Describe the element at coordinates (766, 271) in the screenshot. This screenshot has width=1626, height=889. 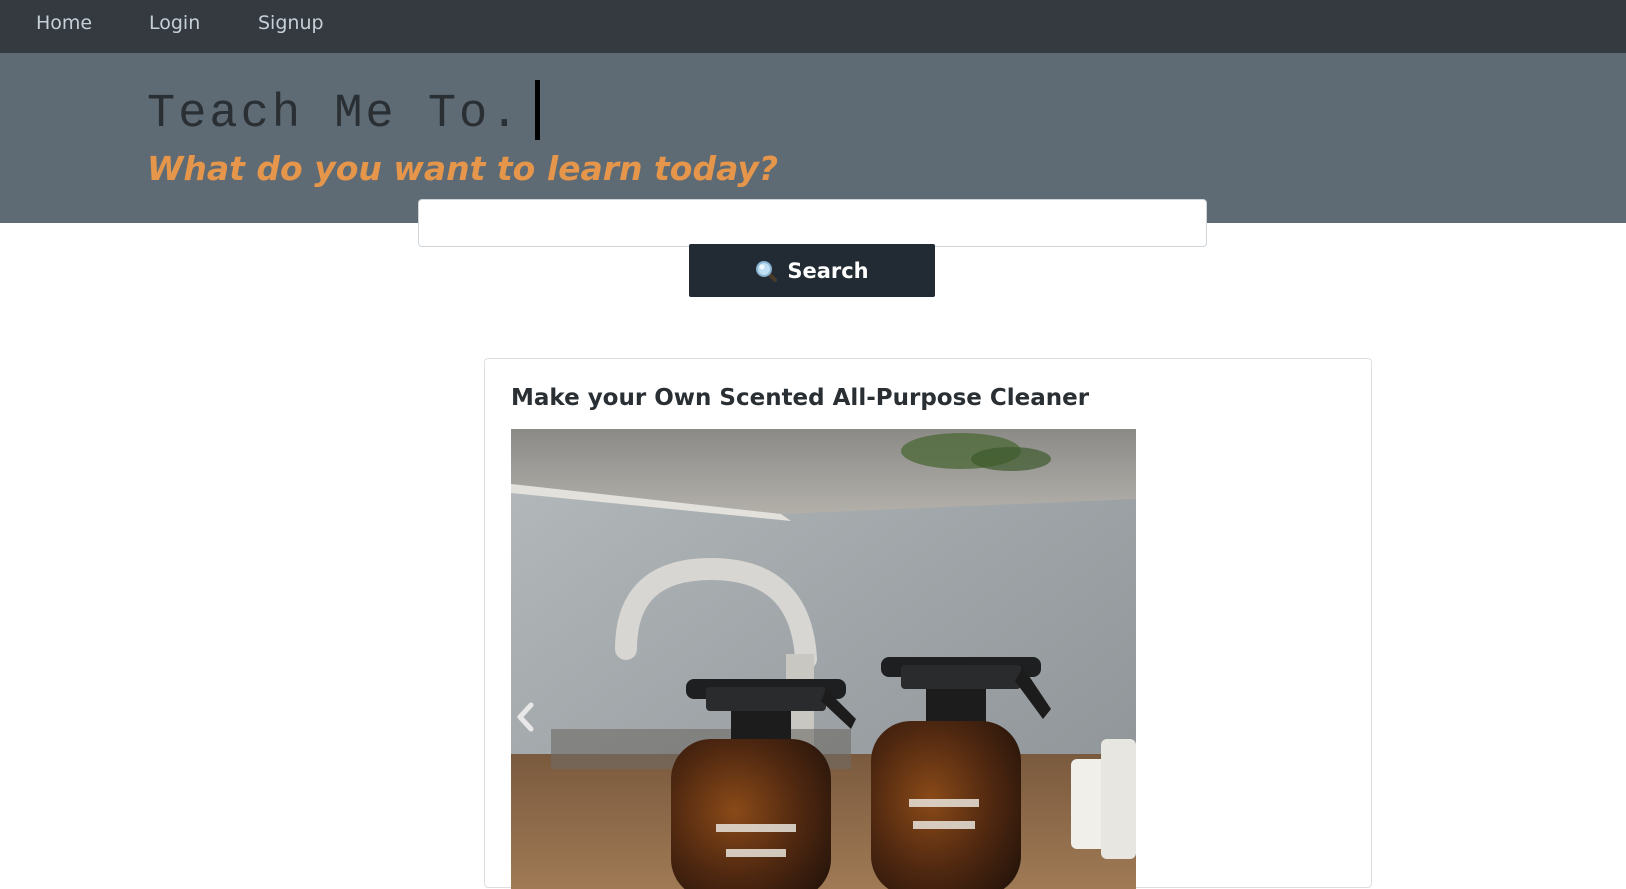
I see `magnifier-icon` at that location.